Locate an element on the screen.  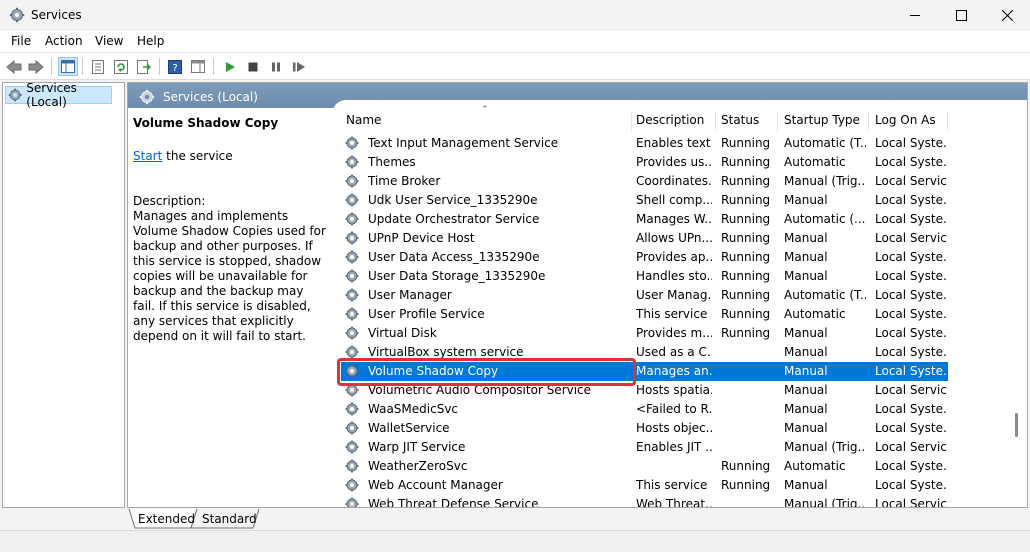
menu-view: View is located at coordinates (109, 41).